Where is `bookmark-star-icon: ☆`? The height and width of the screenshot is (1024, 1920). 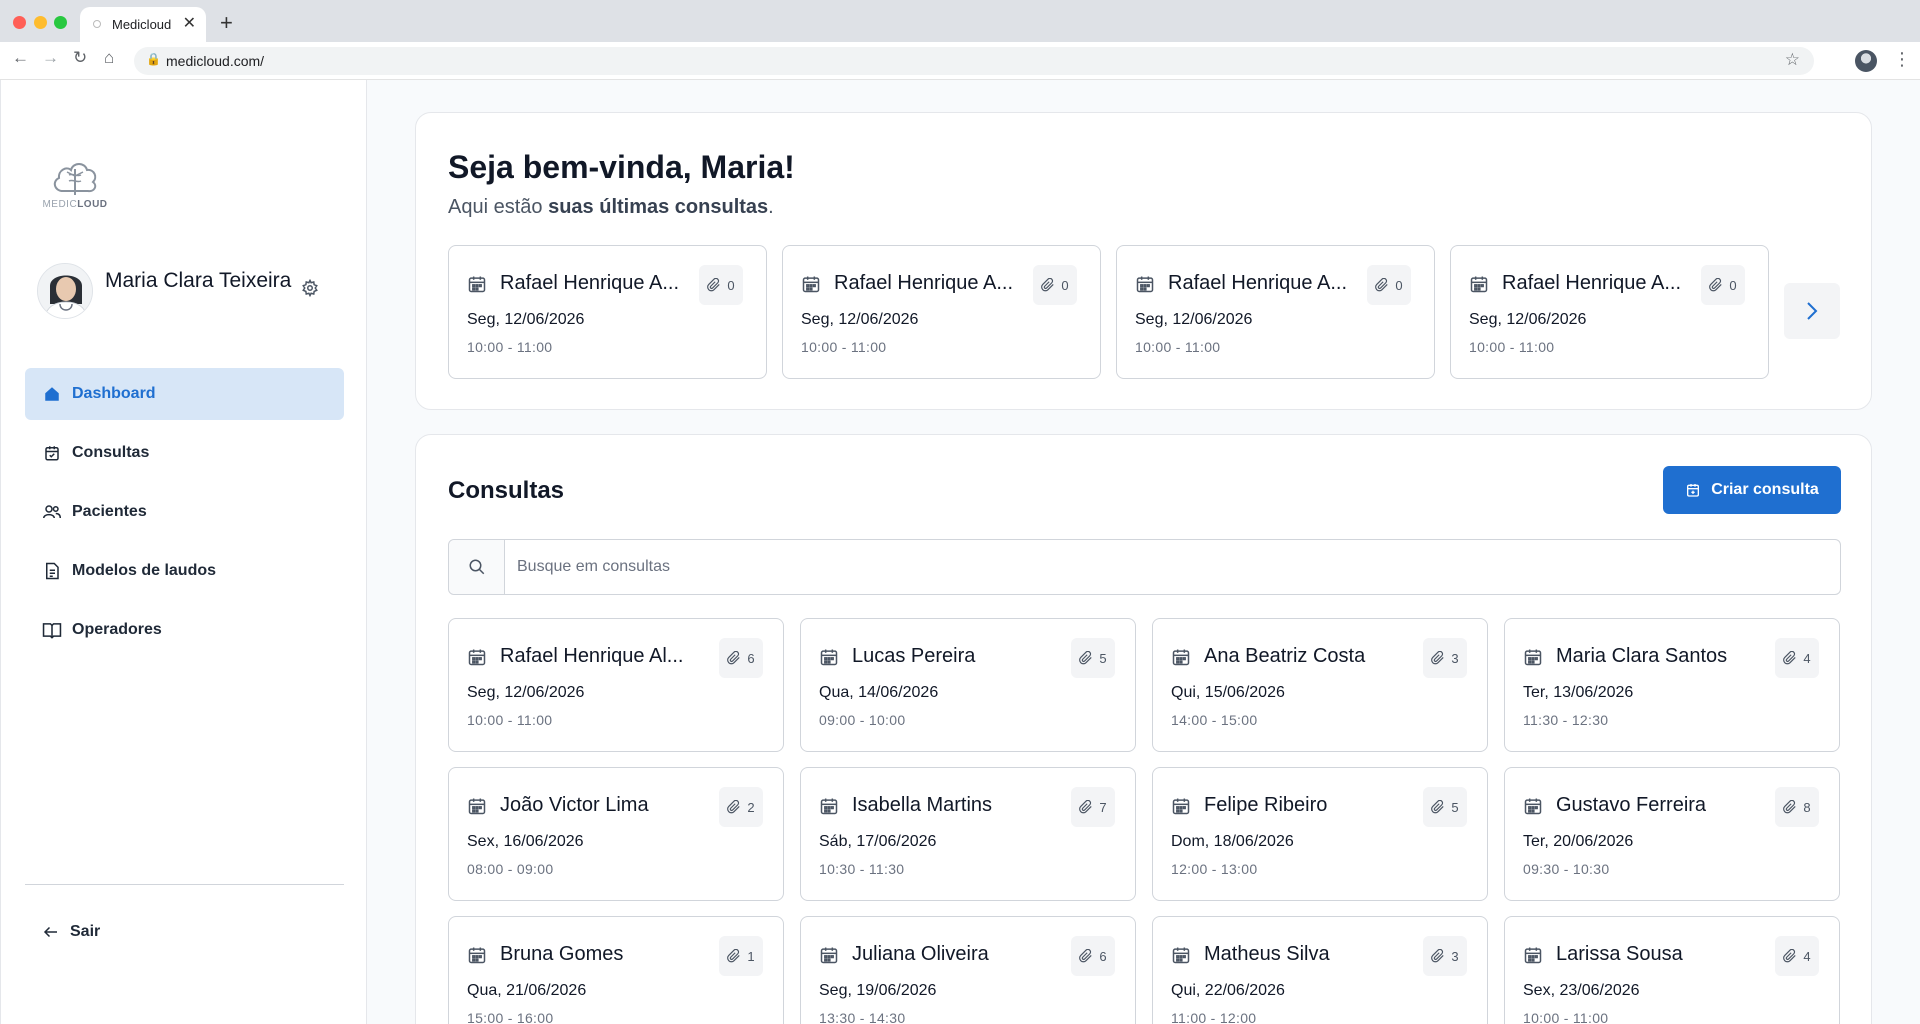 bookmark-star-icon: ☆ is located at coordinates (1792, 60).